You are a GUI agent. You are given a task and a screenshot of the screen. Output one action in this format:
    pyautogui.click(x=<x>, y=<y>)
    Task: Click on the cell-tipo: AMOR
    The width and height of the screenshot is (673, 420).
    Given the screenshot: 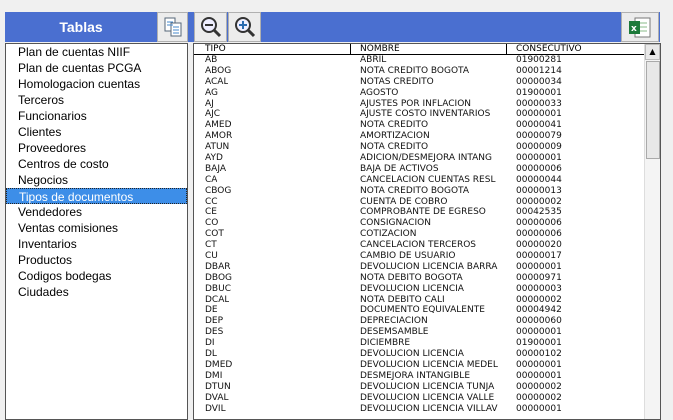 What is the action you would take?
    pyautogui.click(x=219, y=136)
    